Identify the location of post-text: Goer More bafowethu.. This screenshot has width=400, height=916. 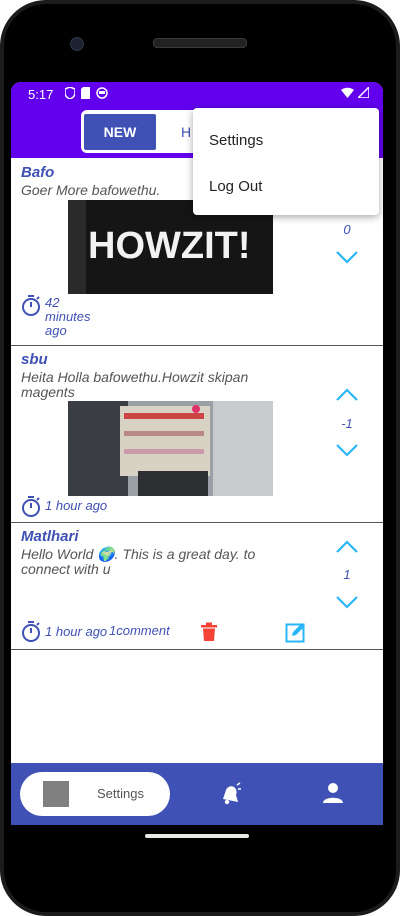
(91, 190).